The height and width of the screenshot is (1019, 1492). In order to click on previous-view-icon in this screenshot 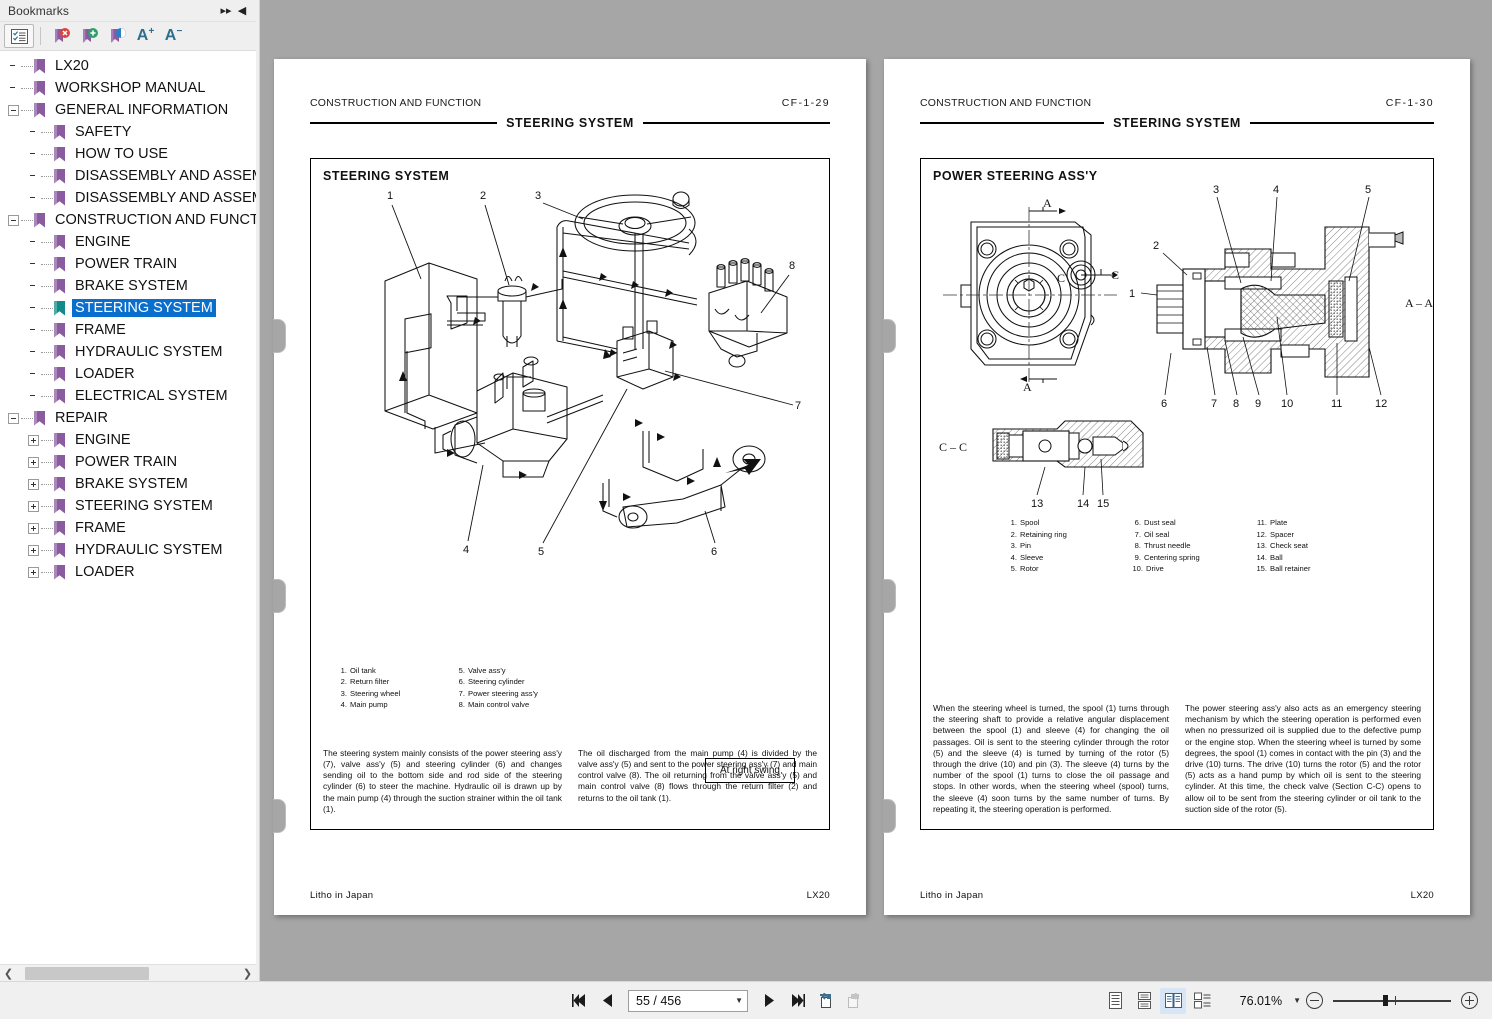, I will do `click(825, 1001)`.